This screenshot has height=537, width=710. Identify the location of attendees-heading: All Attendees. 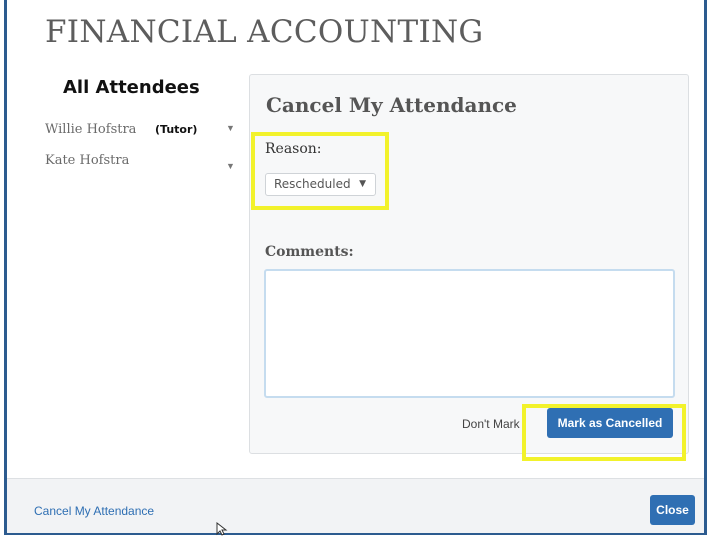
(131, 87).